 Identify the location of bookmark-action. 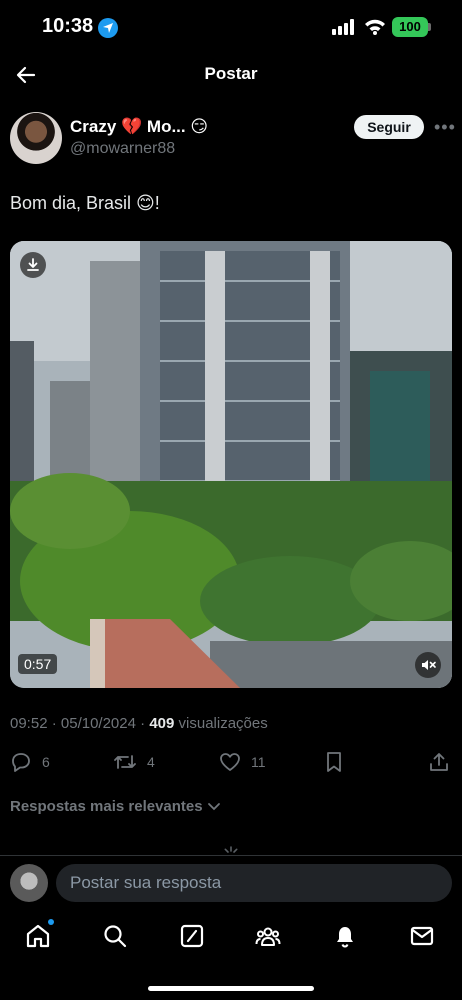
(334, 762).